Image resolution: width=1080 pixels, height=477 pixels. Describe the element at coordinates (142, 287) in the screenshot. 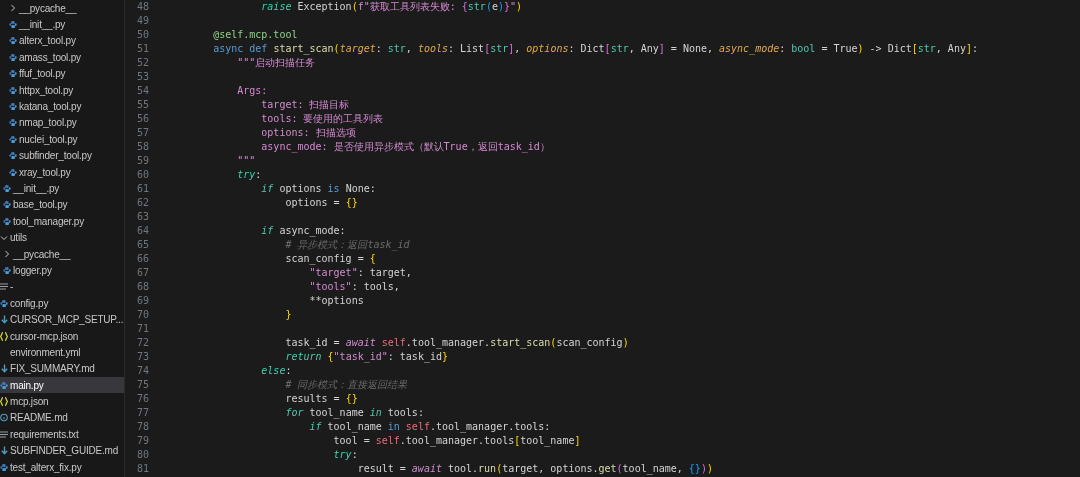

I see `line-number: 68` at that location.